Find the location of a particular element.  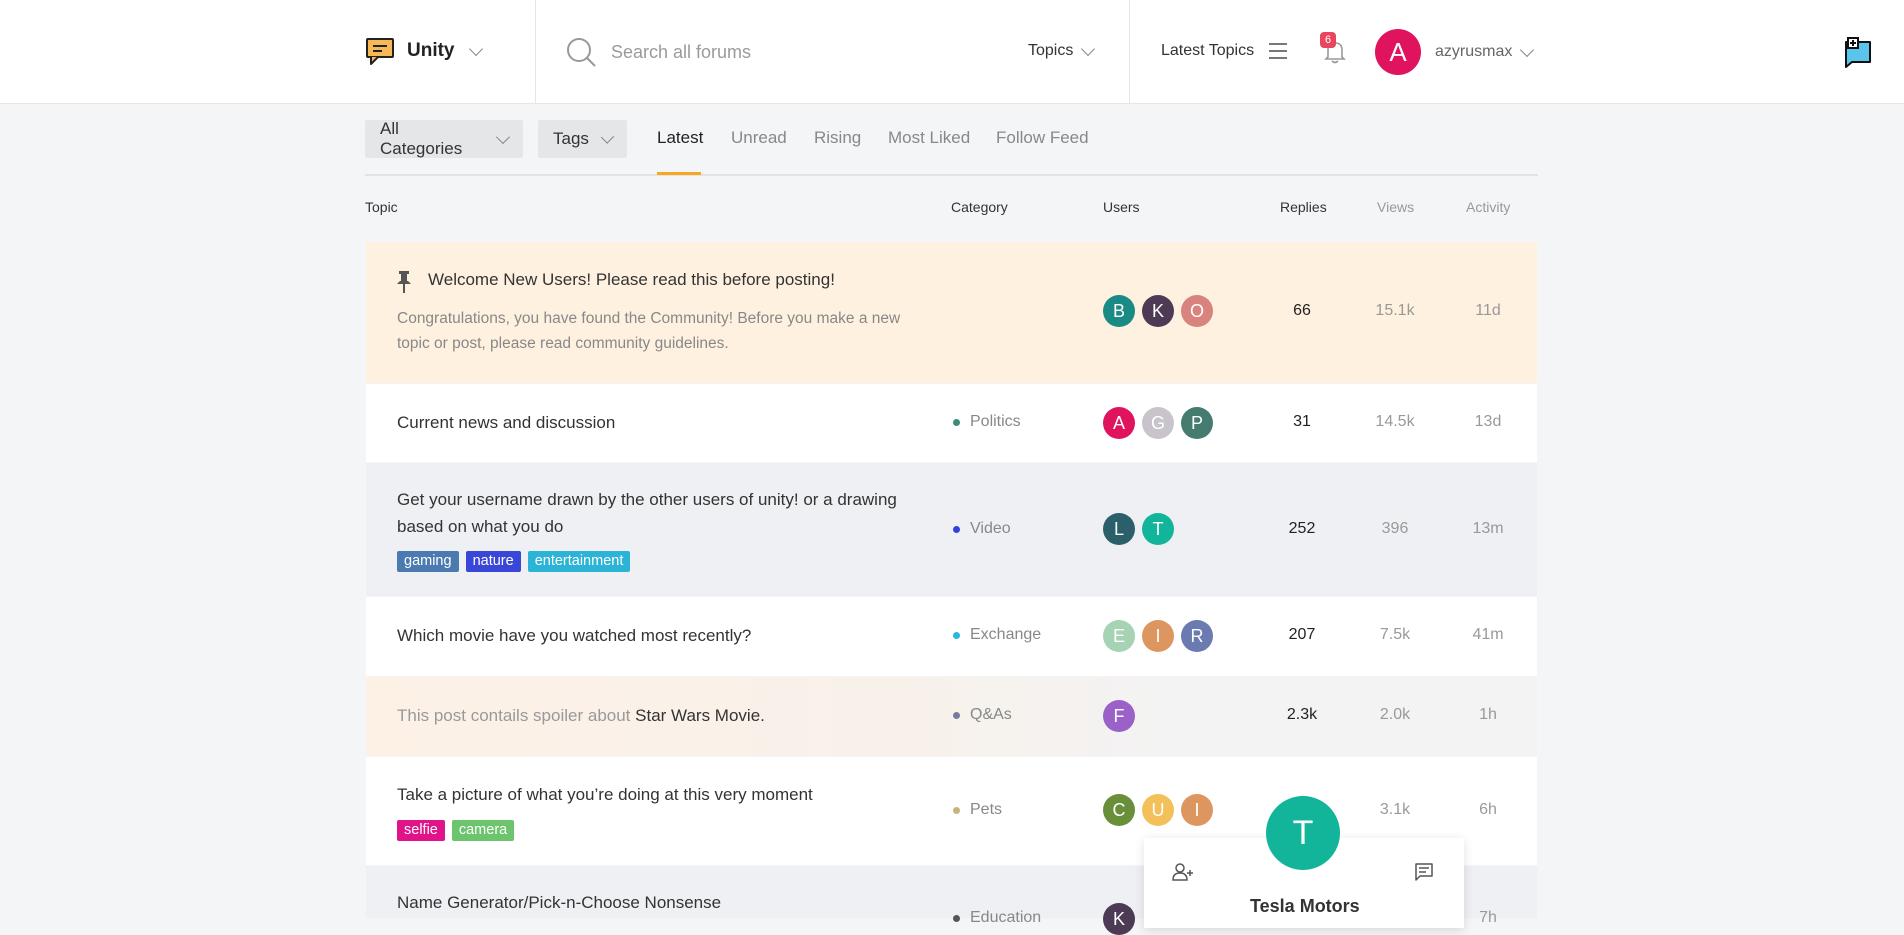

category-link: Education is located at coordinates (997, 918).